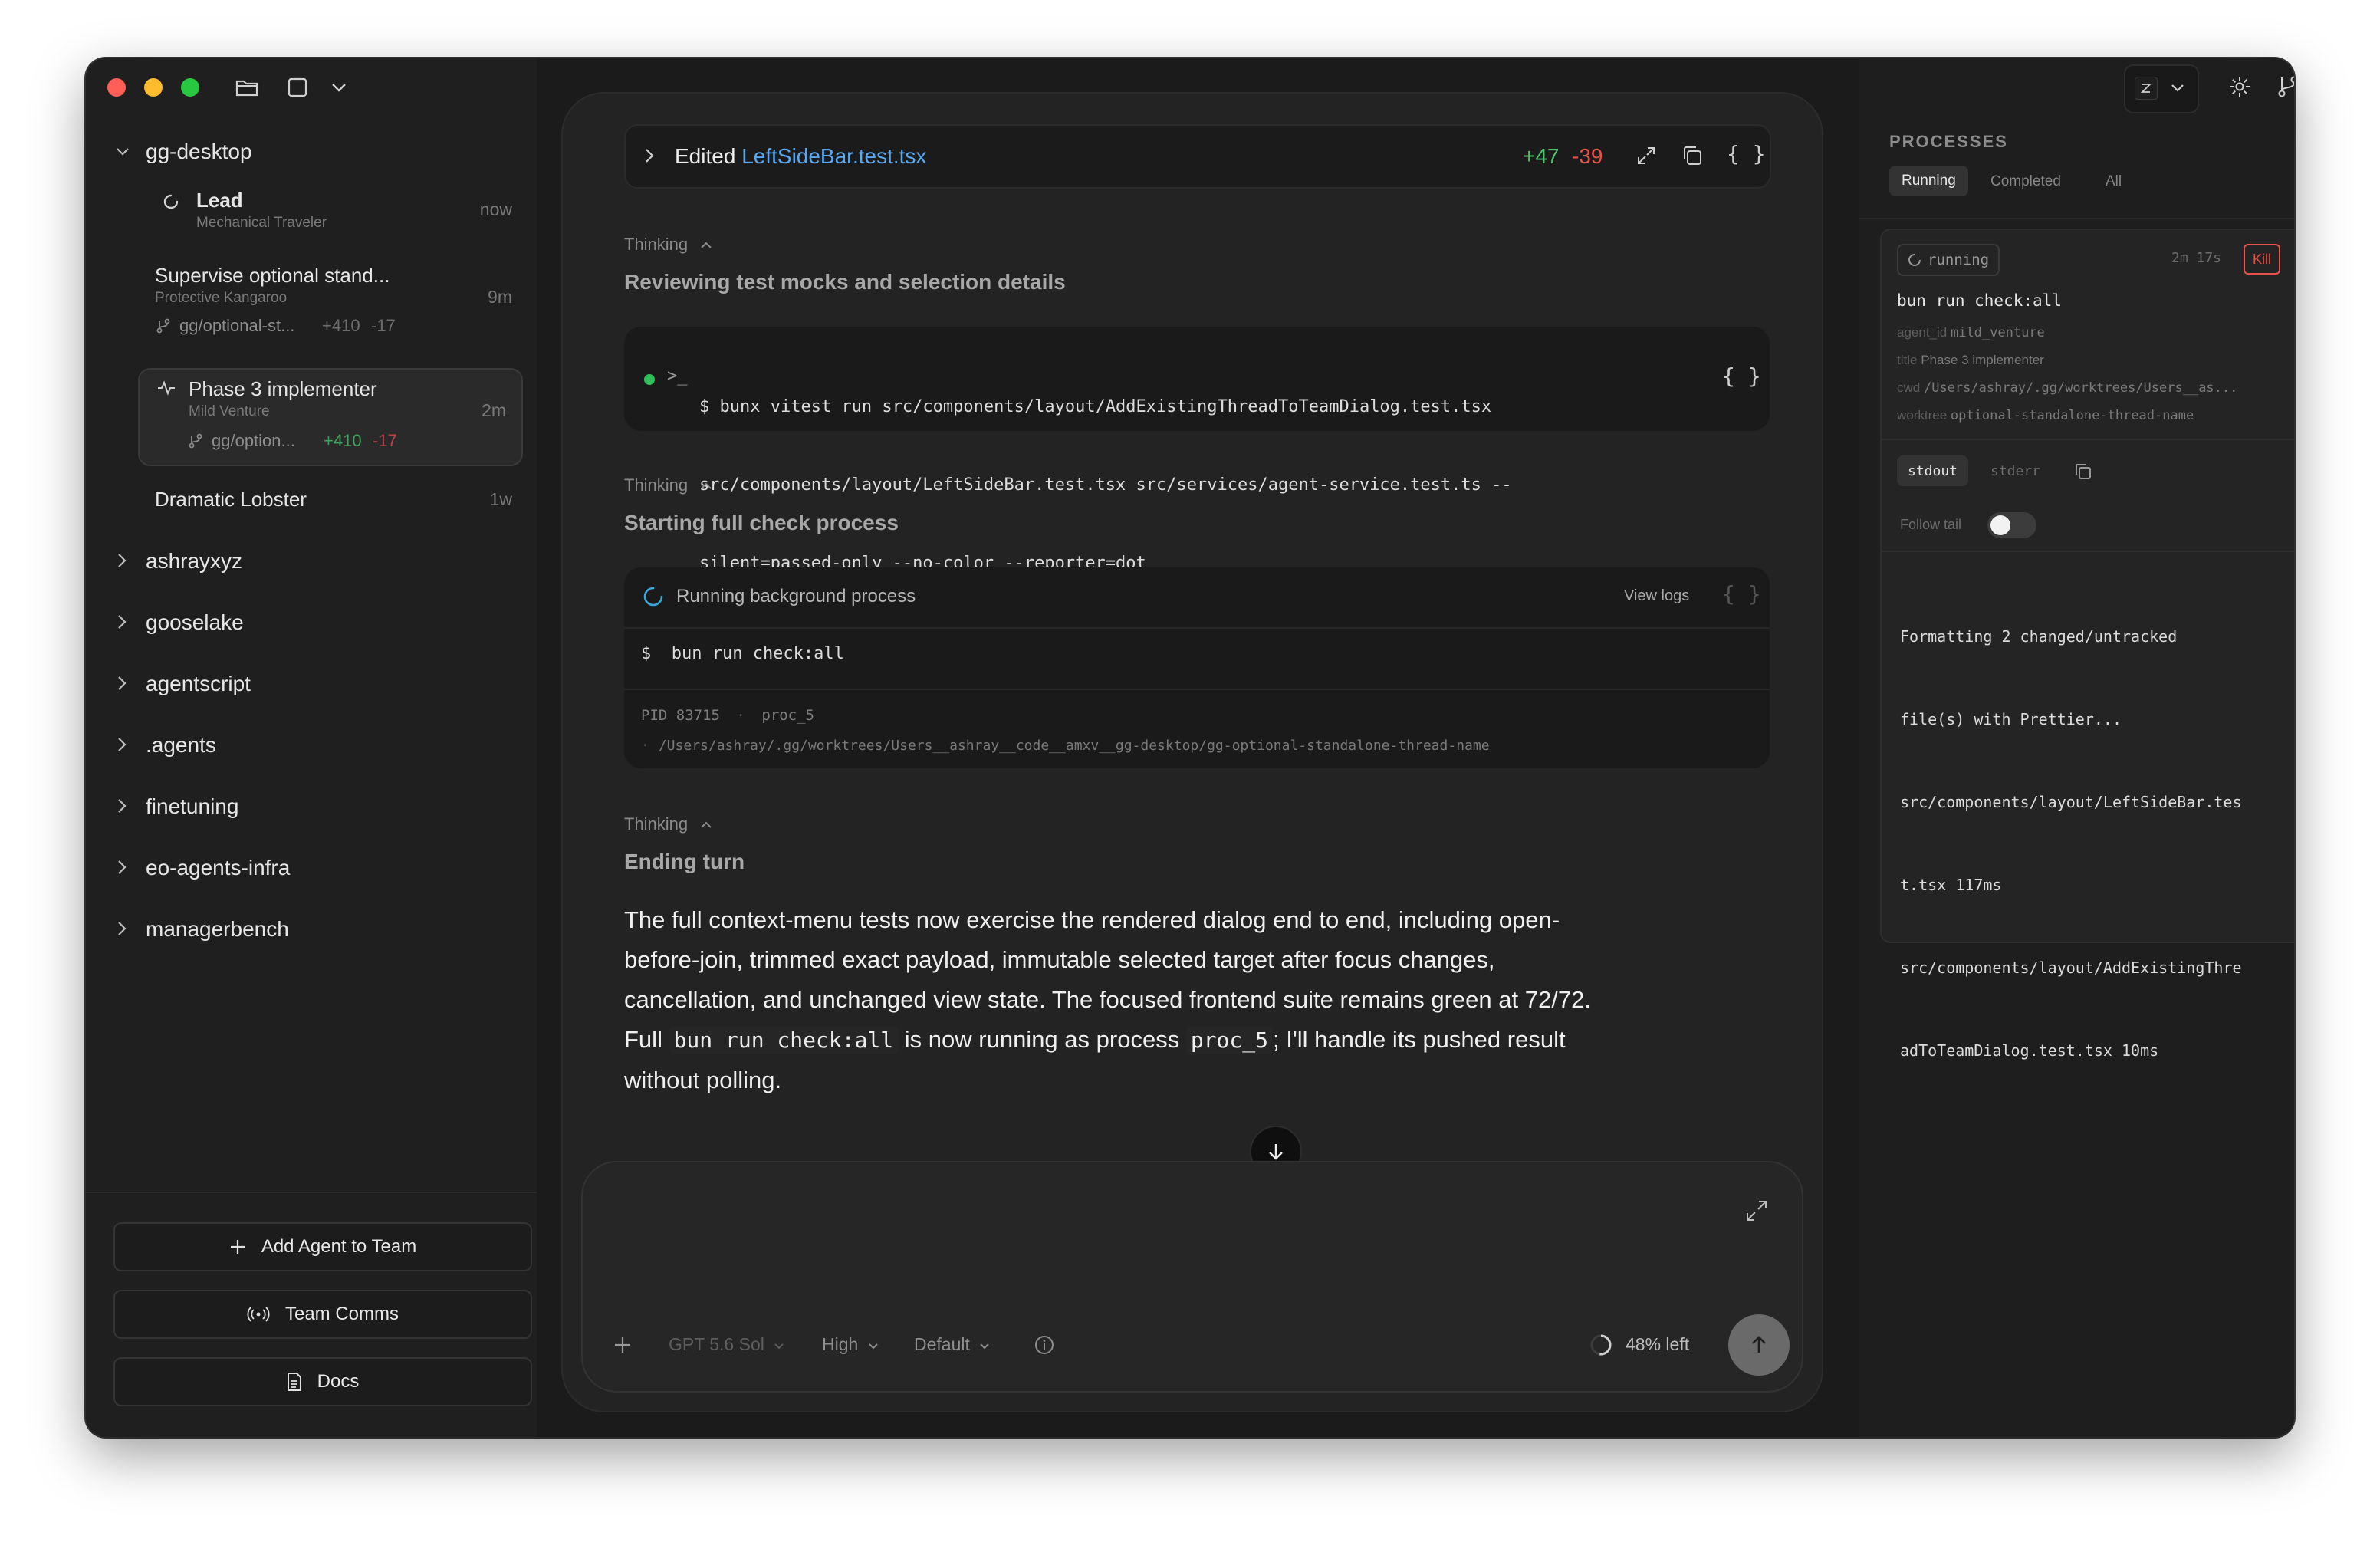 This screenshot has width=2380, height=1552. I want to click on project-name: gg-desktop, so click(199, 152).